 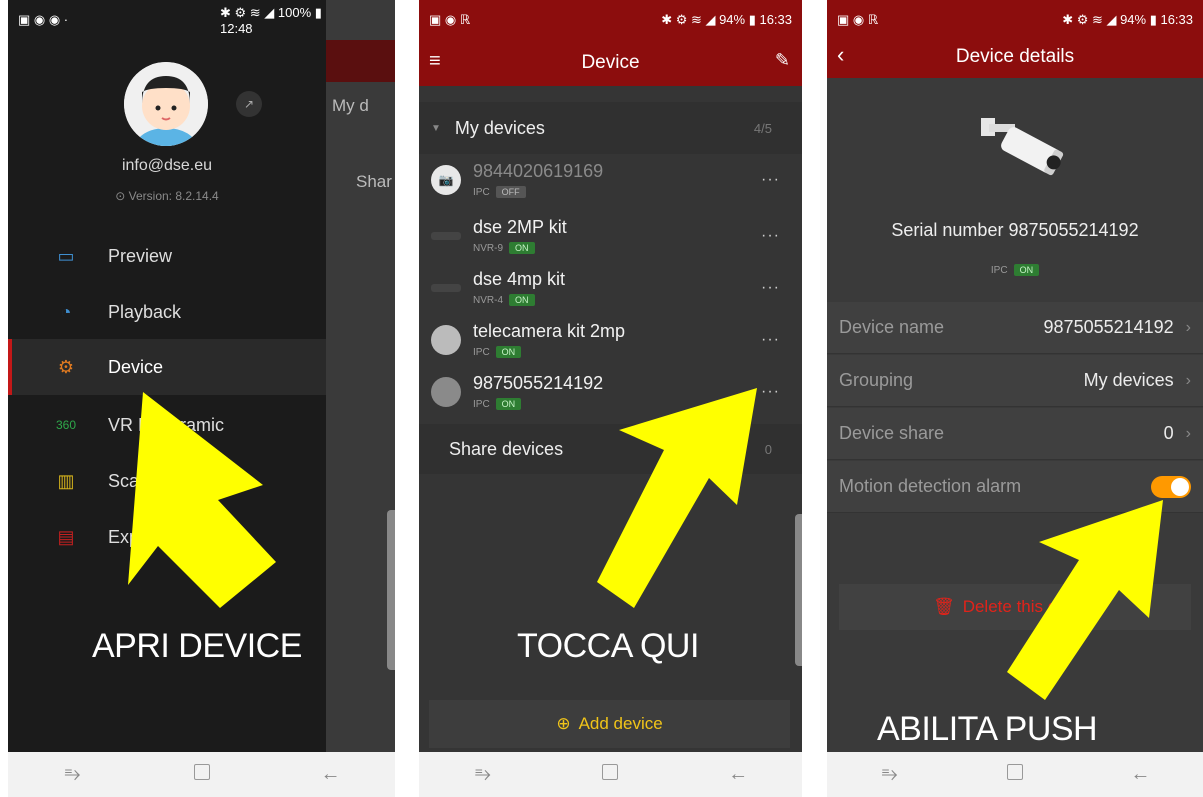 What do you see at coordinates (538, 170) in the screenshot?
I see `device-name: 9844020619169` at bounding box center [538, 170].